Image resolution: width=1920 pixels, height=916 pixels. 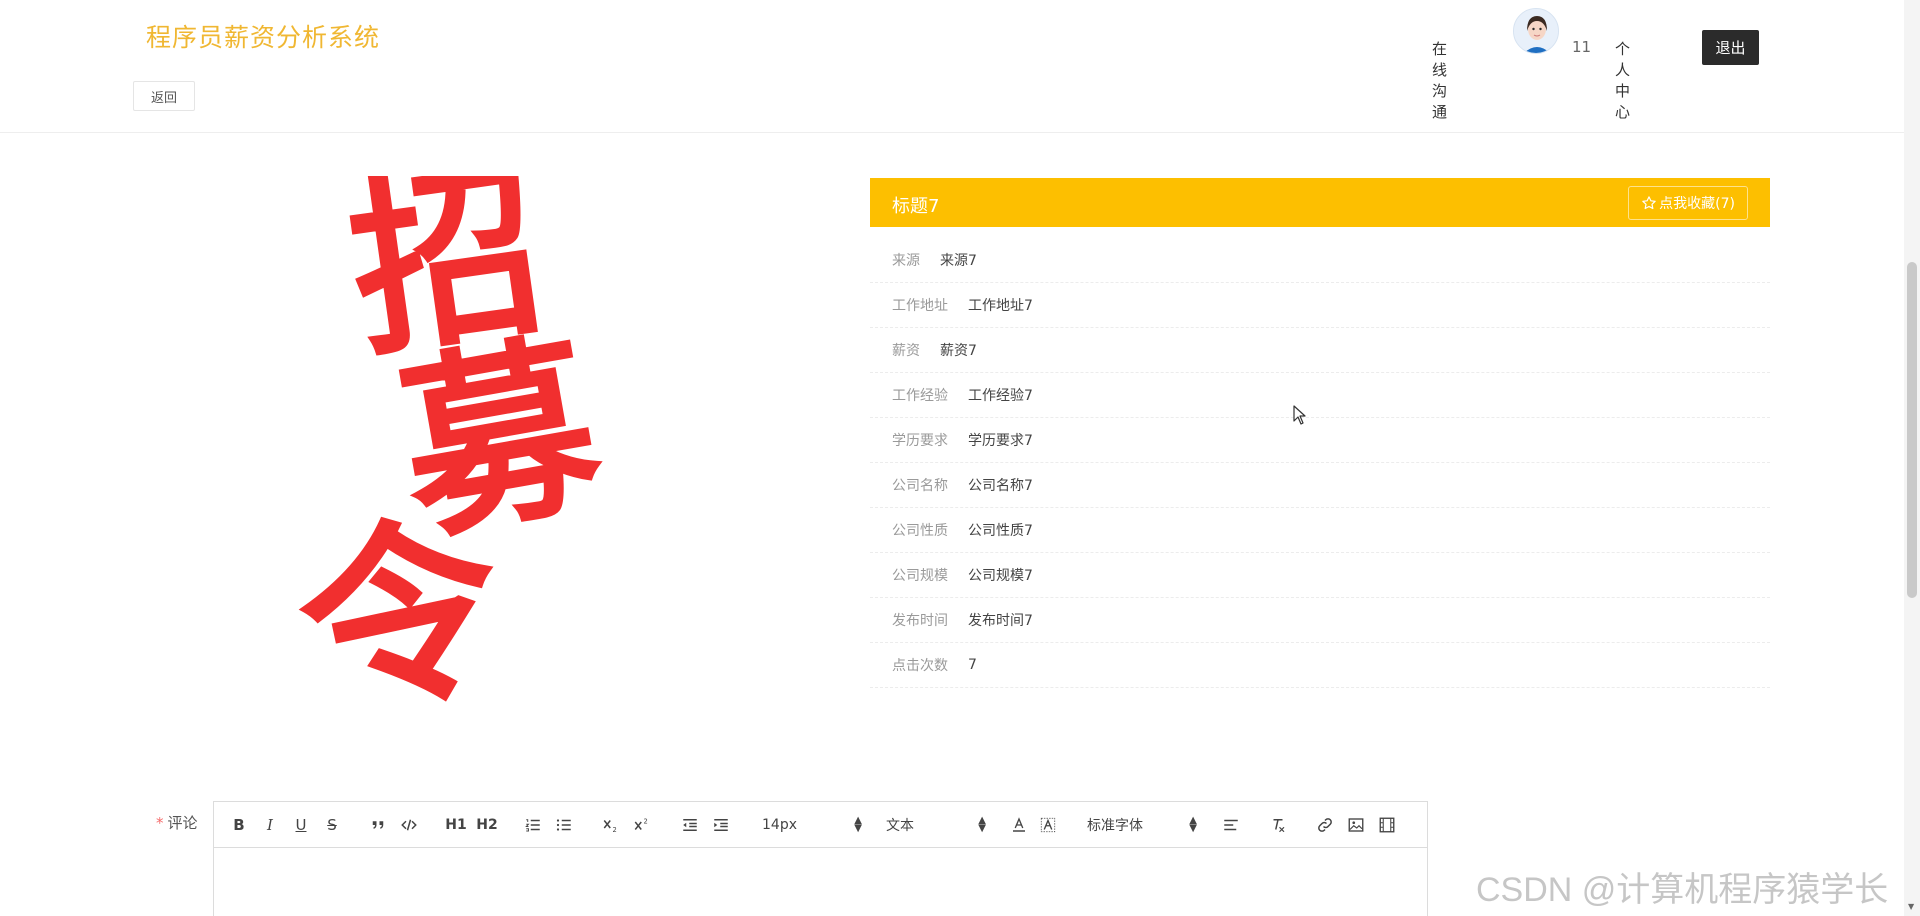 What do you see at coordinates (1320, 440) in the screenshot?
I see `detail-row-education: 学历要求 学历要求7` at bounding box center [1320, 440].